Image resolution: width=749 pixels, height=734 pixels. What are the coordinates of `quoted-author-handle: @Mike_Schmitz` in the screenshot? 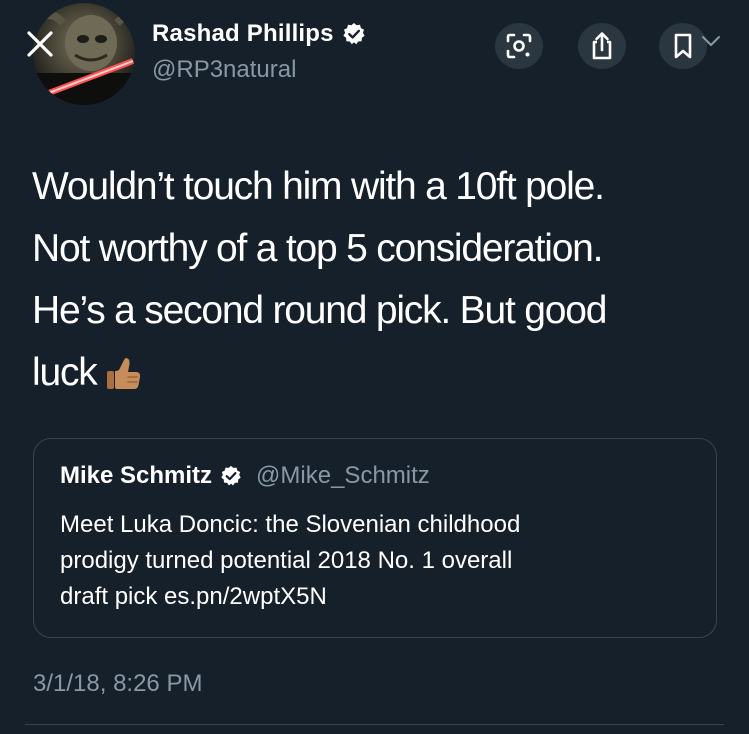 It's located at (343, 475).